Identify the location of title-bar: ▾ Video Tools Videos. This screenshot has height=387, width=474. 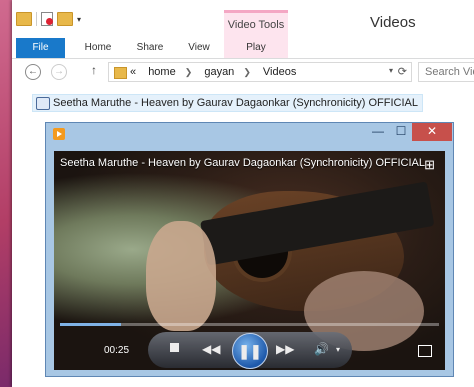
(243, 19).